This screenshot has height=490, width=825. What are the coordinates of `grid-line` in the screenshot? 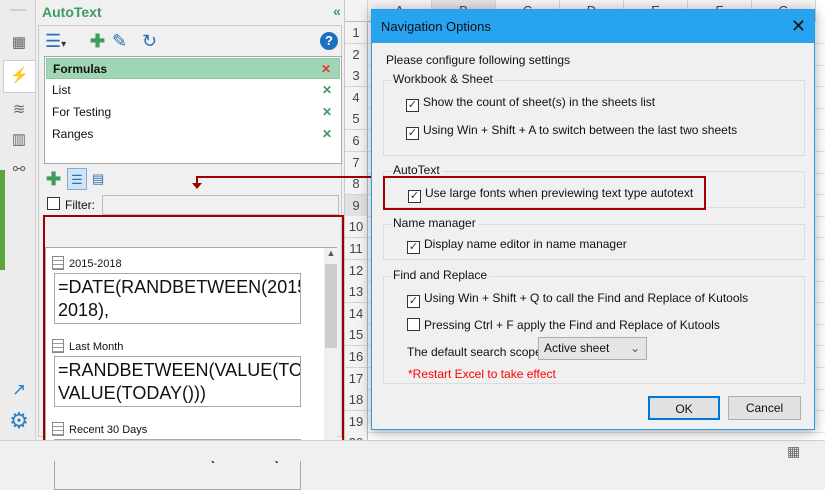 It's located at (596, 432).